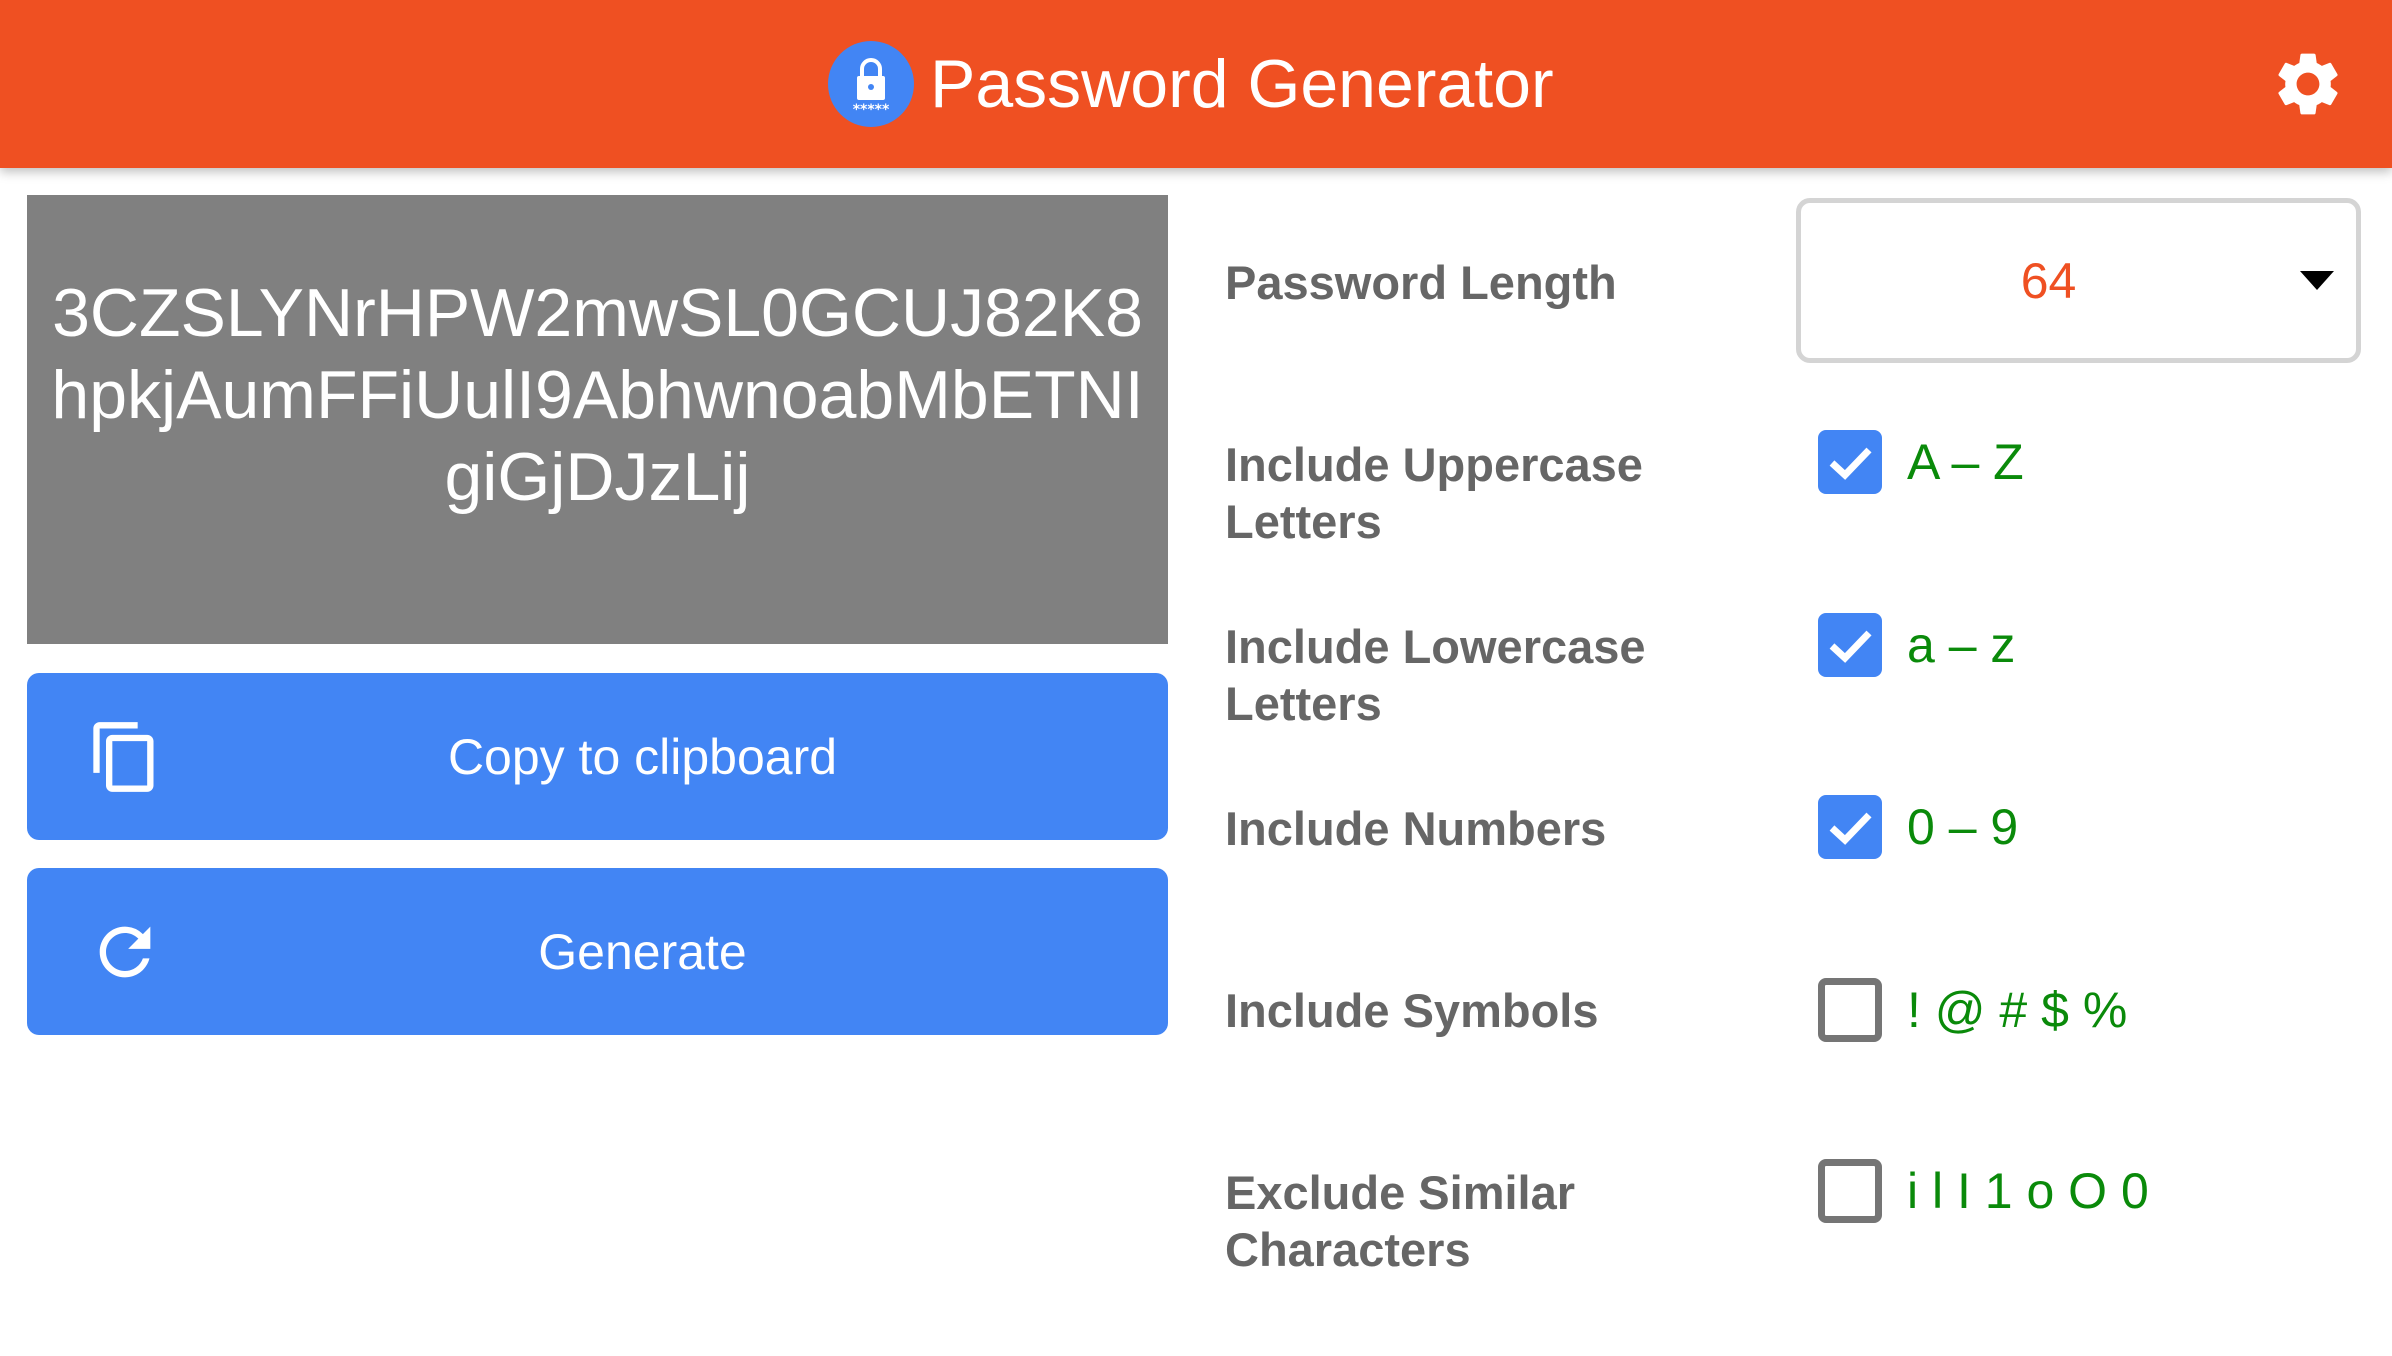 The height and width of the screenshot is (1356, 2392). I want to click on option-label-uppercase: Include Uppercase Letters, so click(1434, 493).